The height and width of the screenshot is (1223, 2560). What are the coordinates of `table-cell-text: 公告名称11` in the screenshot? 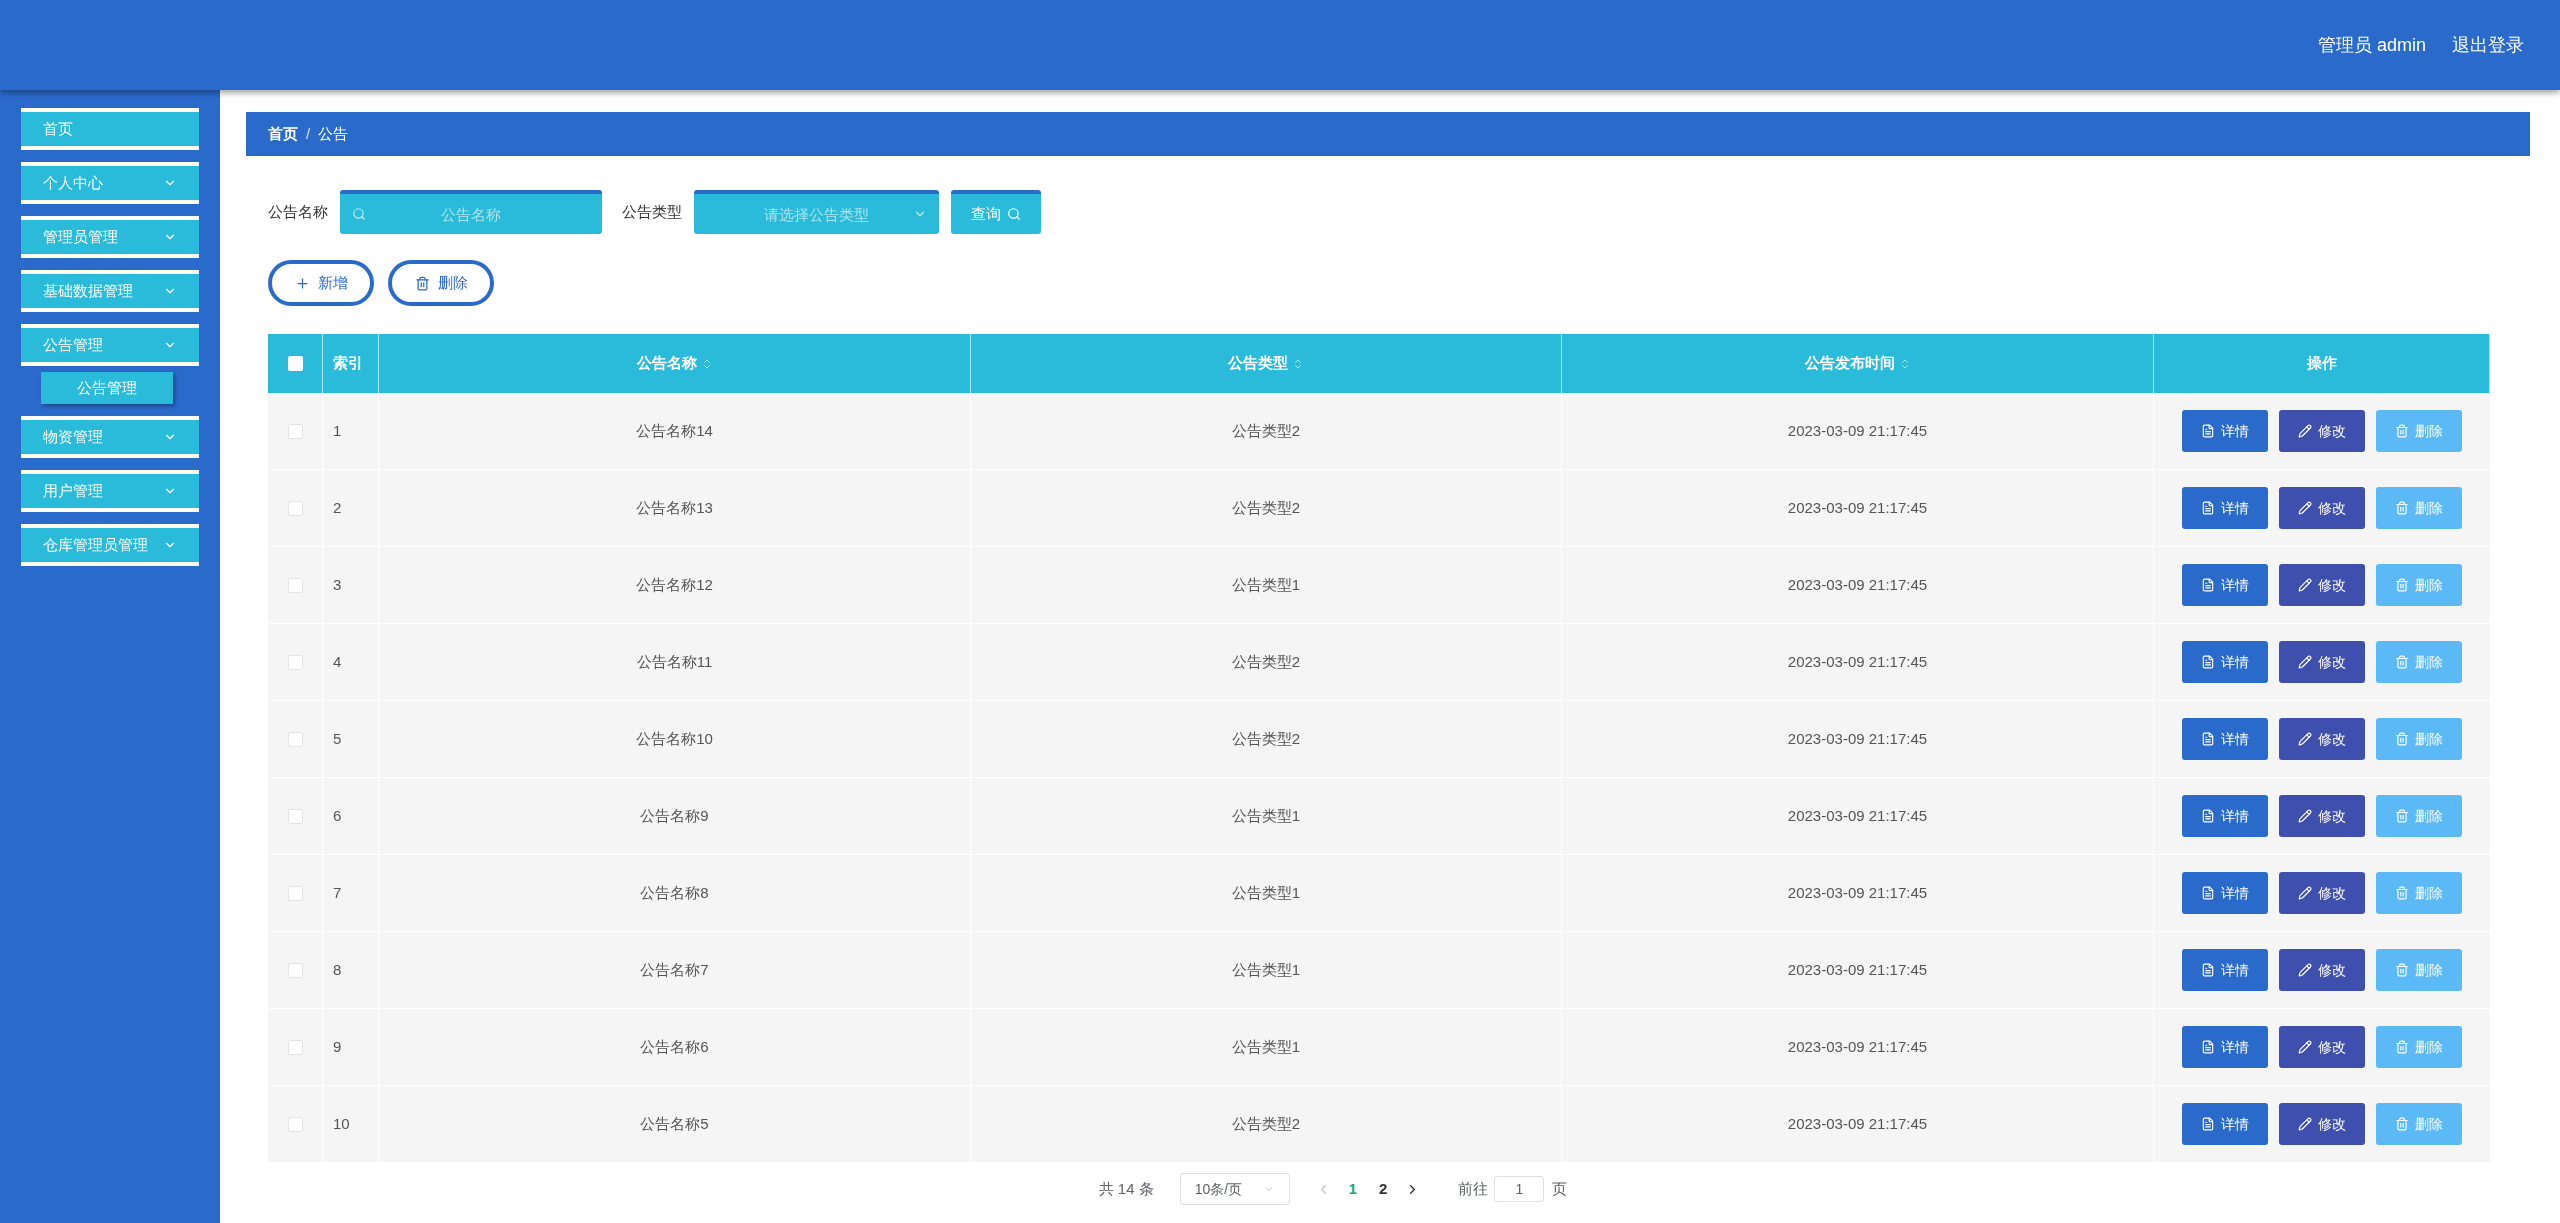 It's located at (674, 661).